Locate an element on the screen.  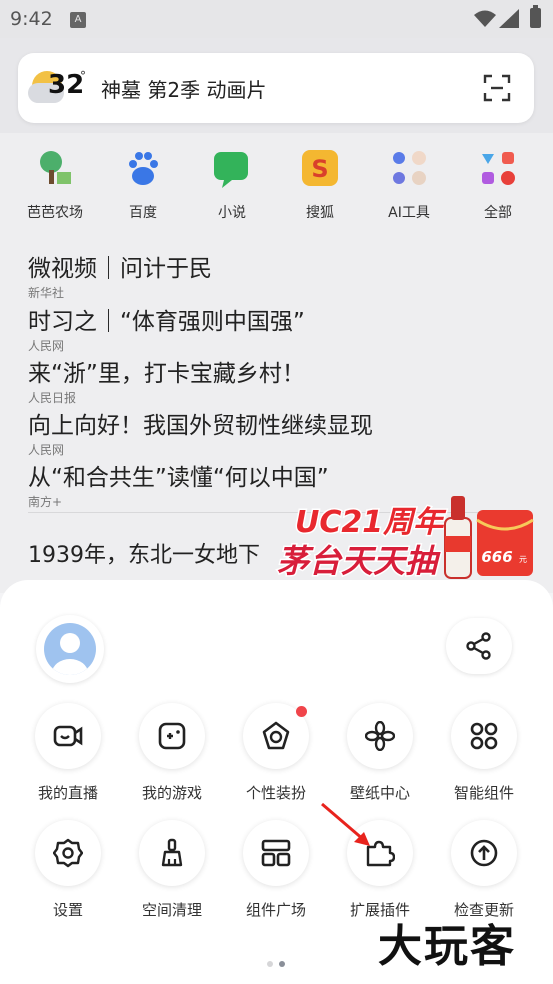
shortcut-label: 全部 is located at coordinates (498, 213).